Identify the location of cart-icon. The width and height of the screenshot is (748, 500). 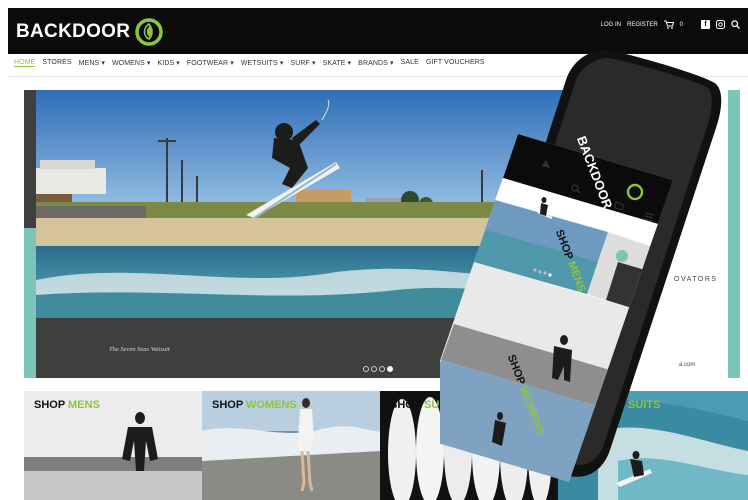
(668, 24).